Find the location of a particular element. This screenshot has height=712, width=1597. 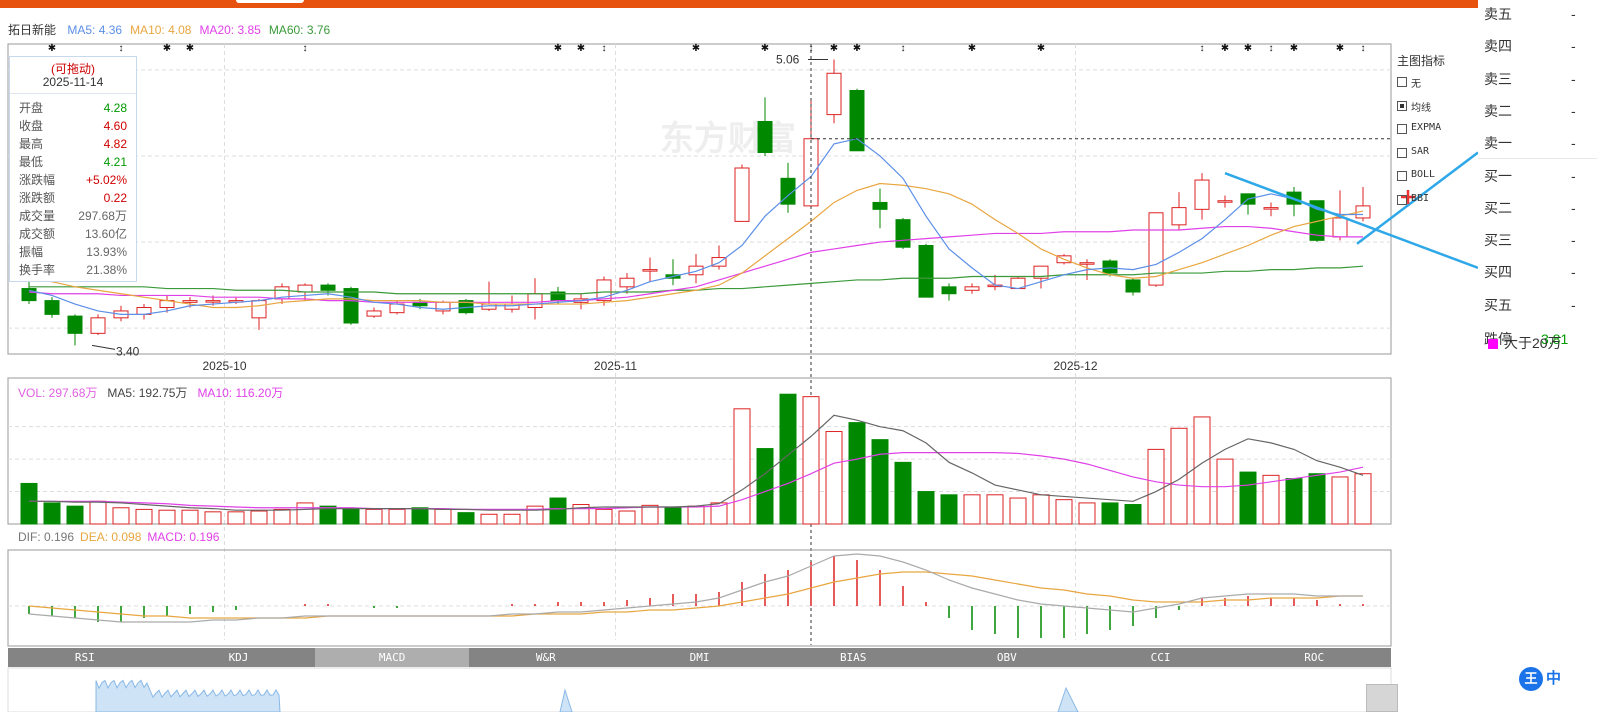

tab-wrr: W&R is located at coordinates (546, 657).